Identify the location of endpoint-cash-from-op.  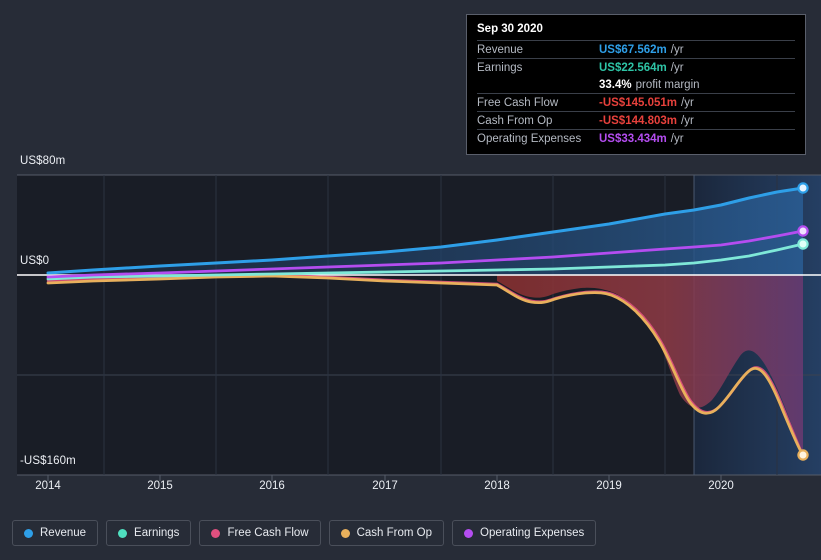
(803, 455).